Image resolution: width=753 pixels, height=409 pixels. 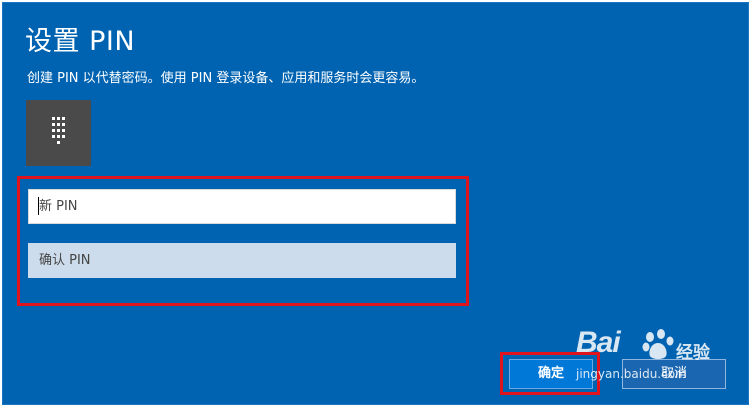 What do you see at coordinates (658, 344) in the screenshot?
I see `paw-icon` at bounding box center [658, 344].